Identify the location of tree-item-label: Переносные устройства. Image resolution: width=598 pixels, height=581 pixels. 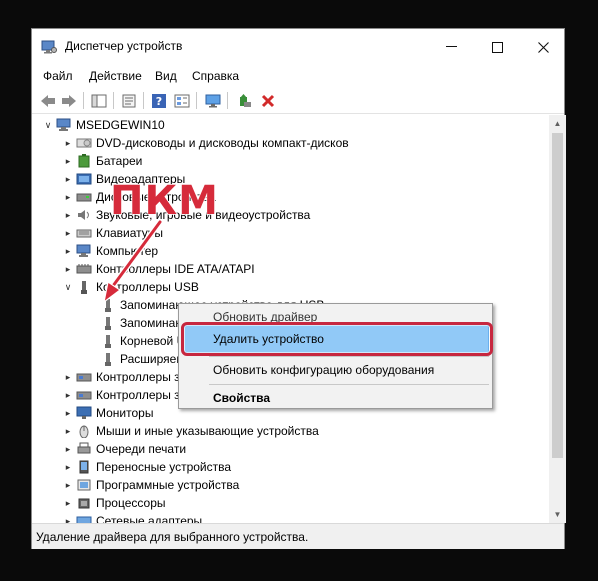
(164, 467).